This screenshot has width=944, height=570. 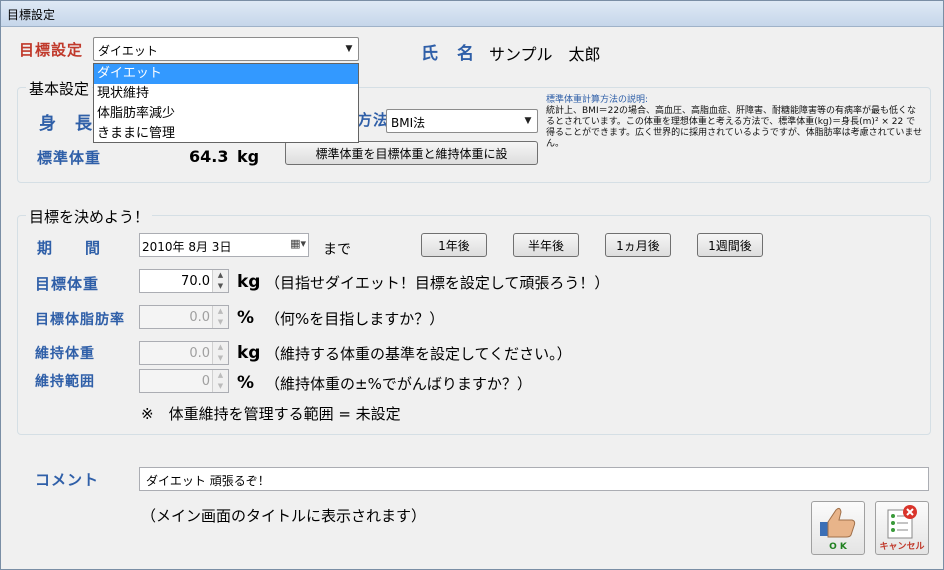 What do you see at coordinates (472, 14) in the screenshot?
I see `title-bar: 目標設定` at bounding box center [472, 14].